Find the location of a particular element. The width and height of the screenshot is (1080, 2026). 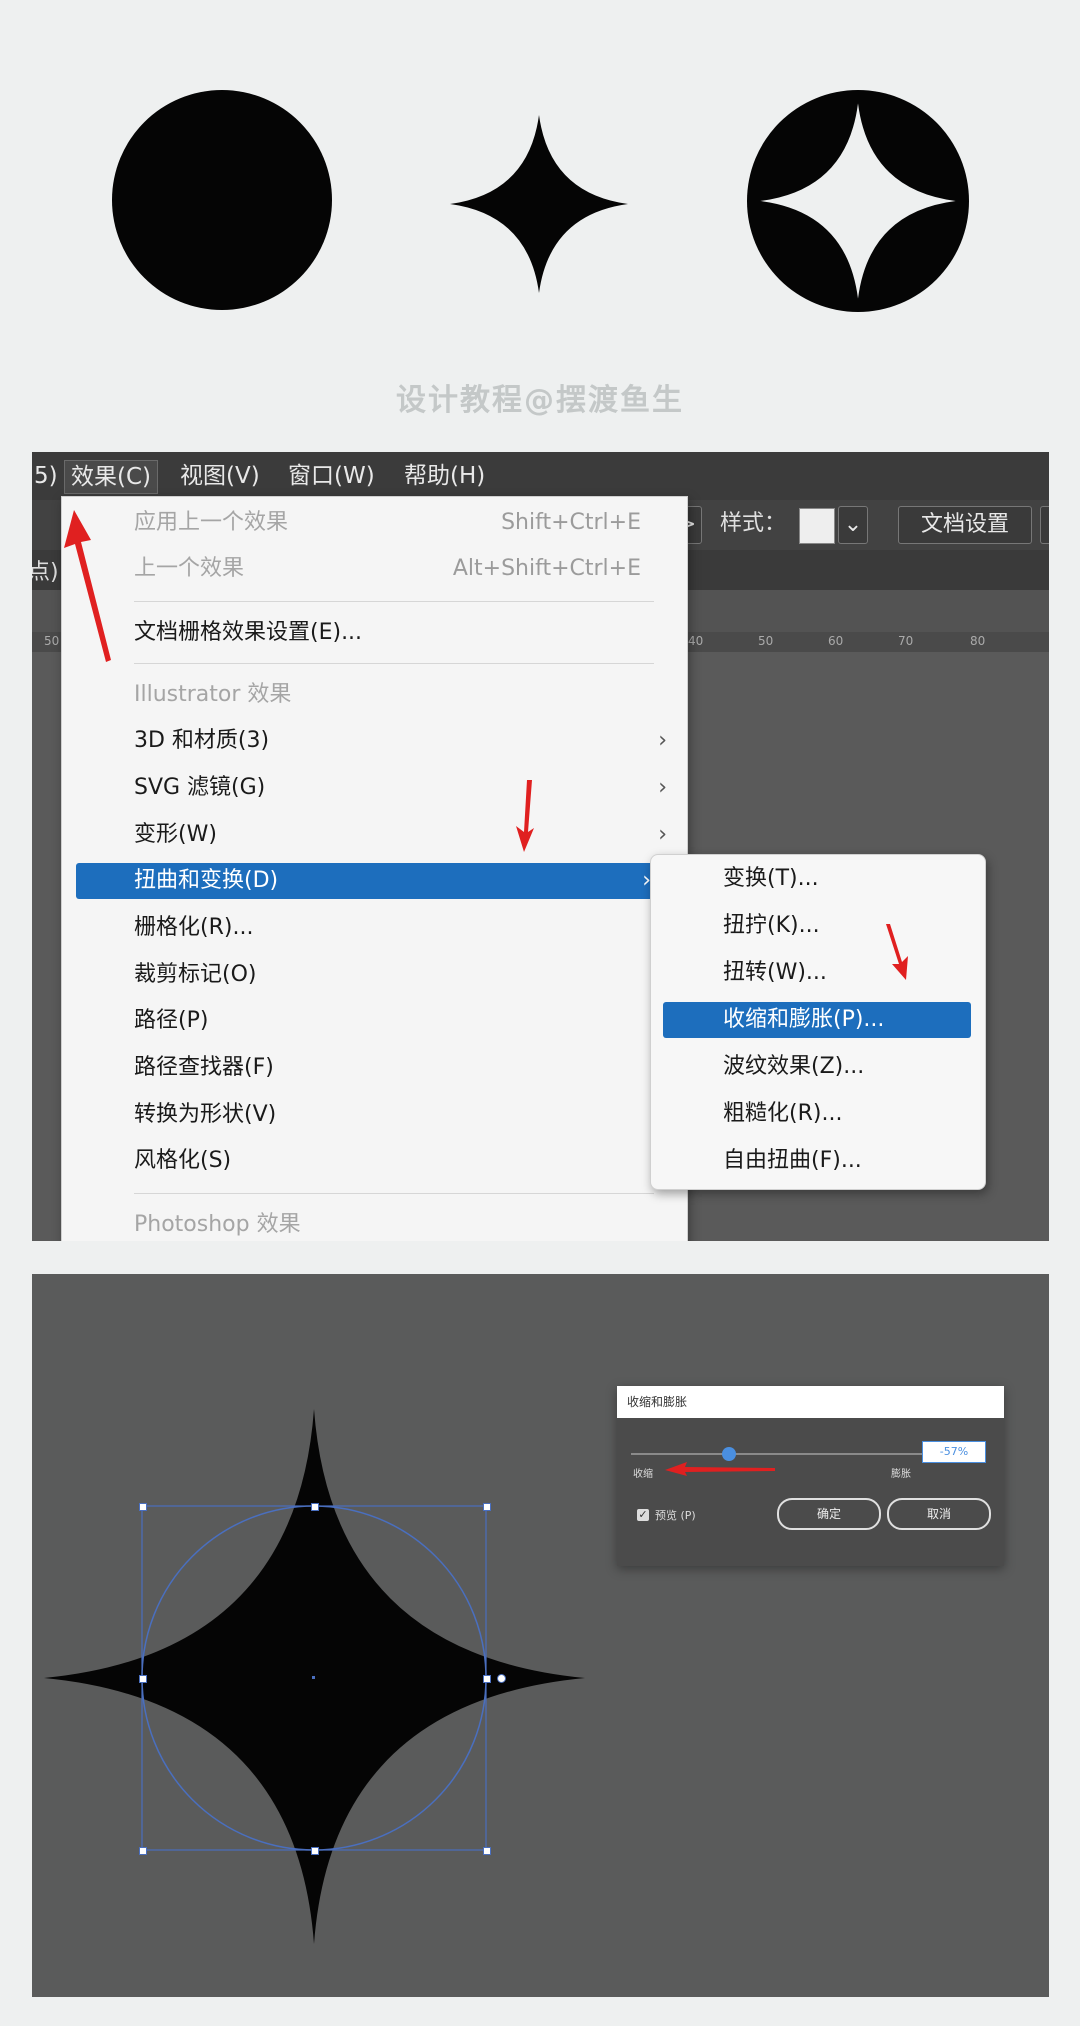

dialog-title: 收缩和膨胀 is located at coordinates (657, 1402).